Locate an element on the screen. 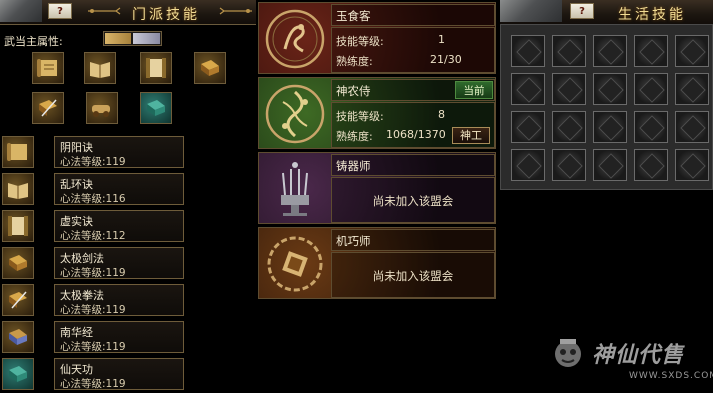 The image size is (713, 393). guild-name: 机巧师 is located at coordinates (353, 241).